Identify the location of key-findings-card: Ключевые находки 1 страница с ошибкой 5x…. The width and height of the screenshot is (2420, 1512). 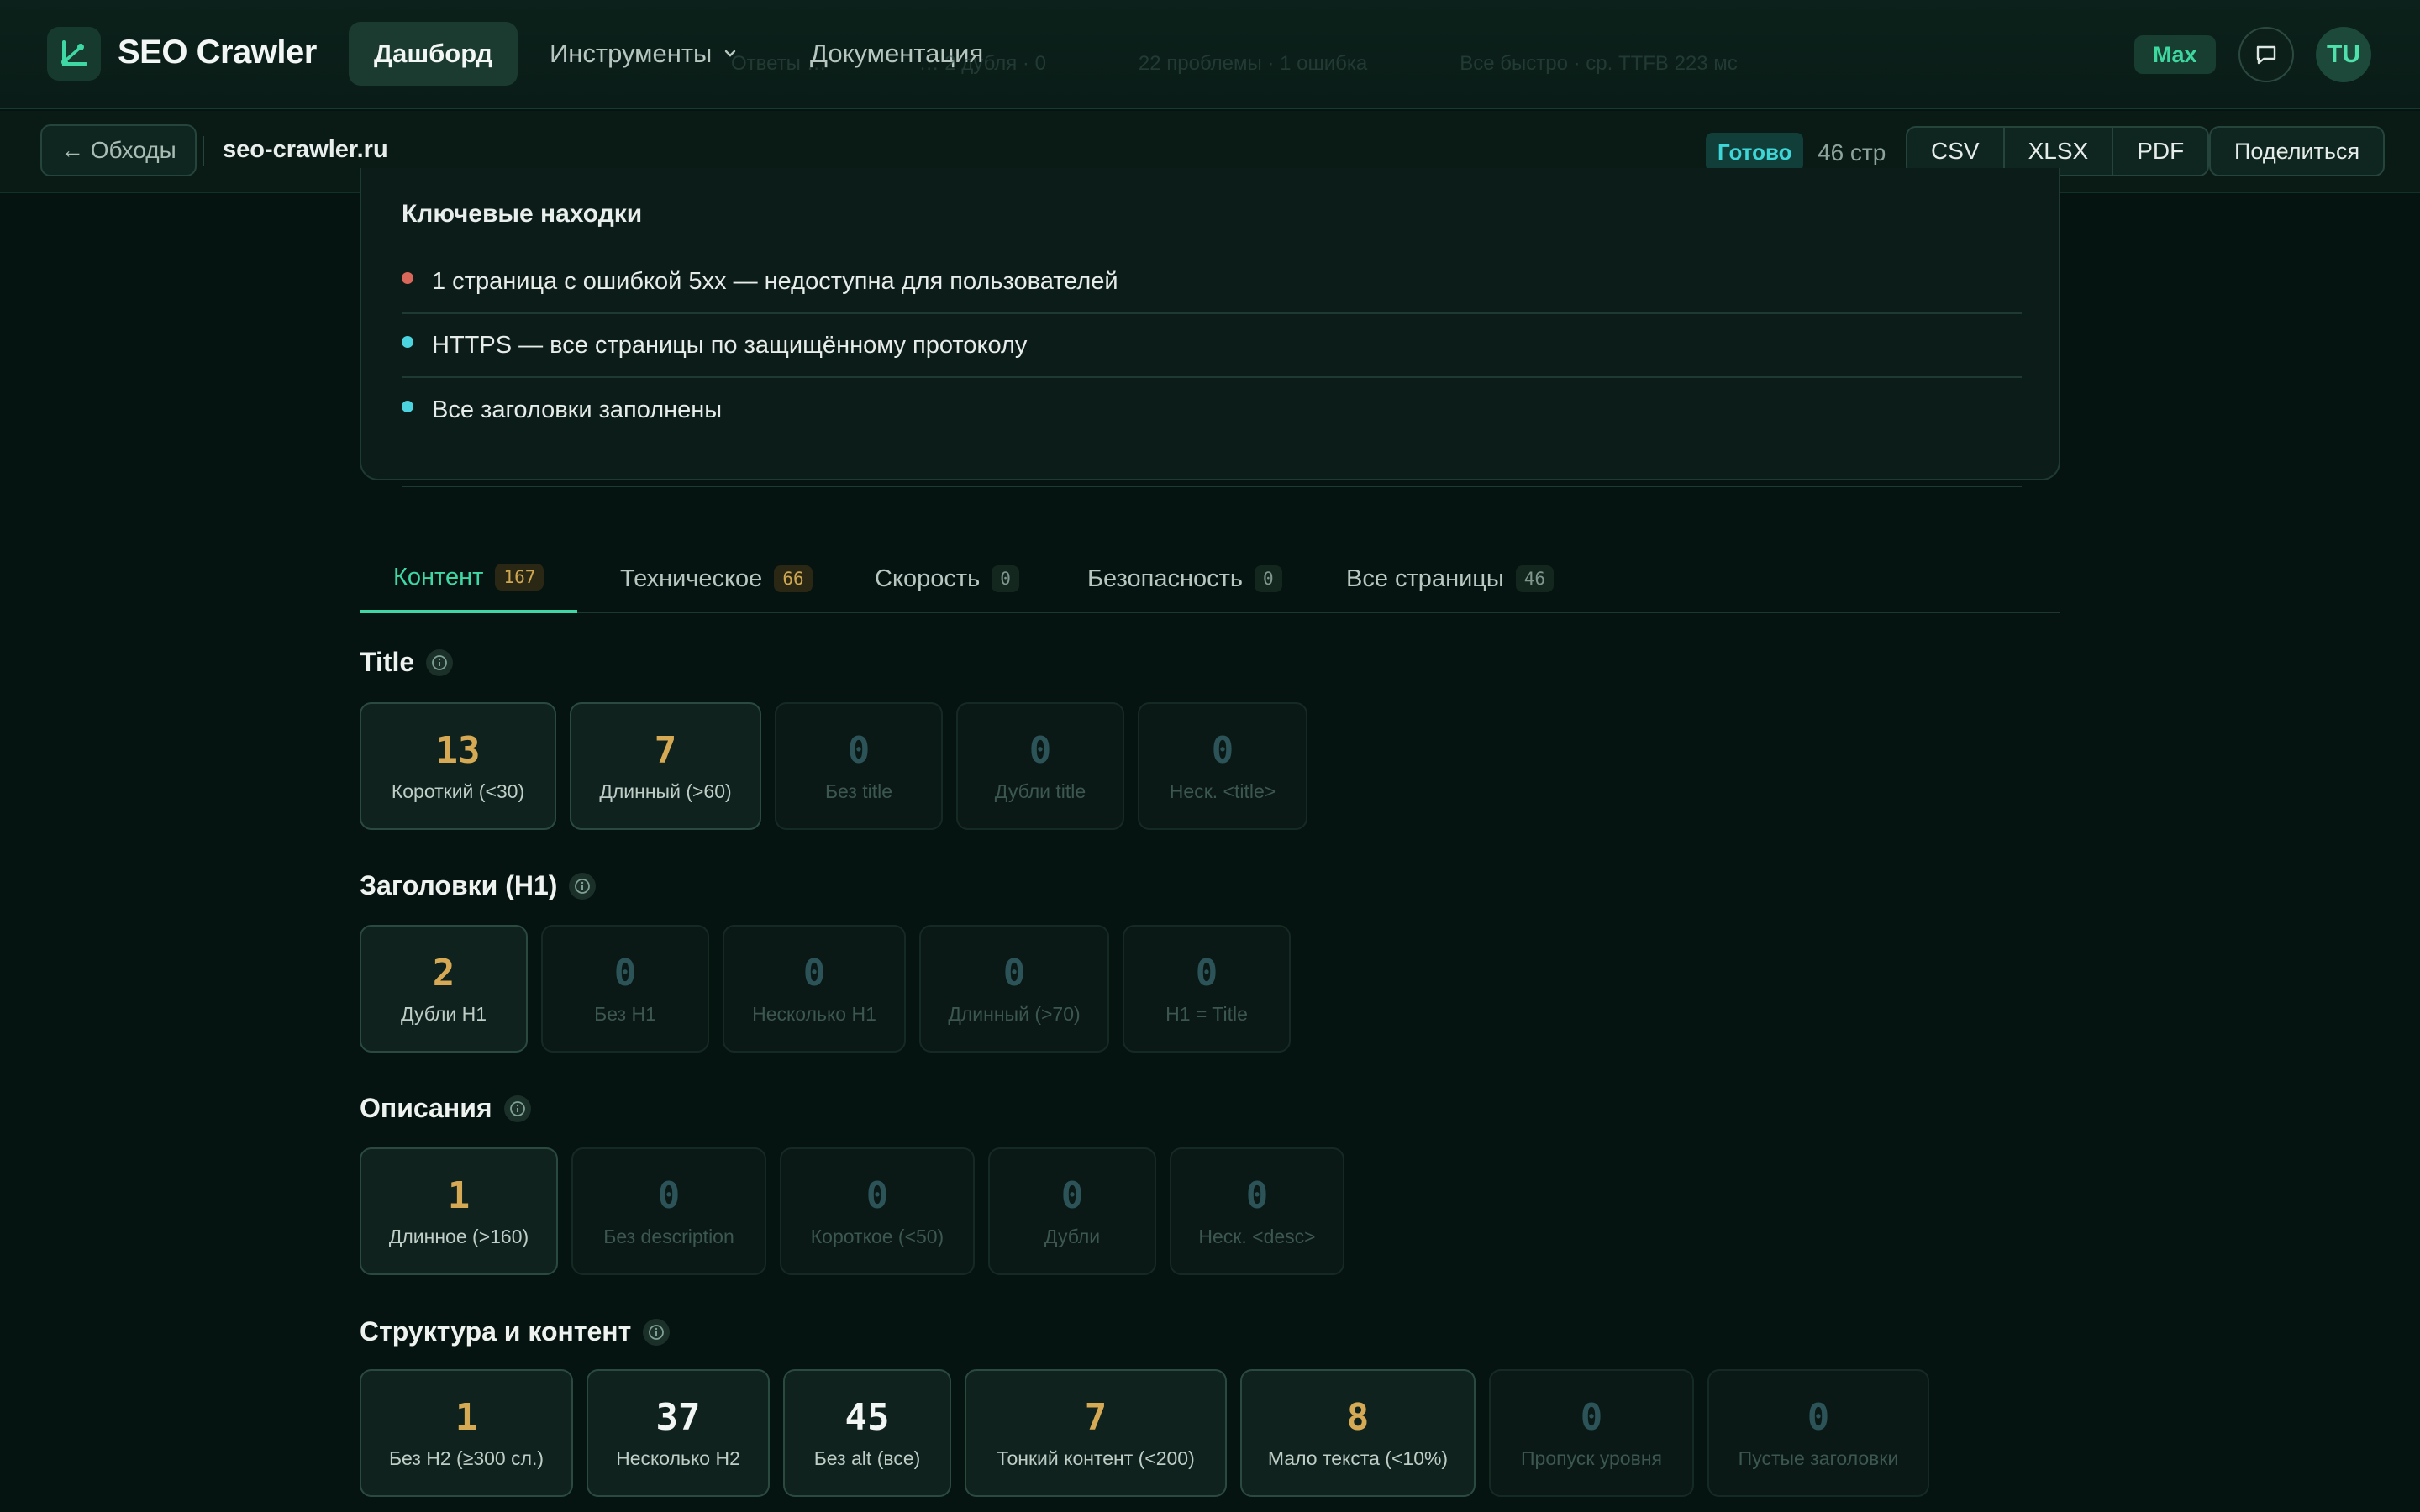
(1210, 327).